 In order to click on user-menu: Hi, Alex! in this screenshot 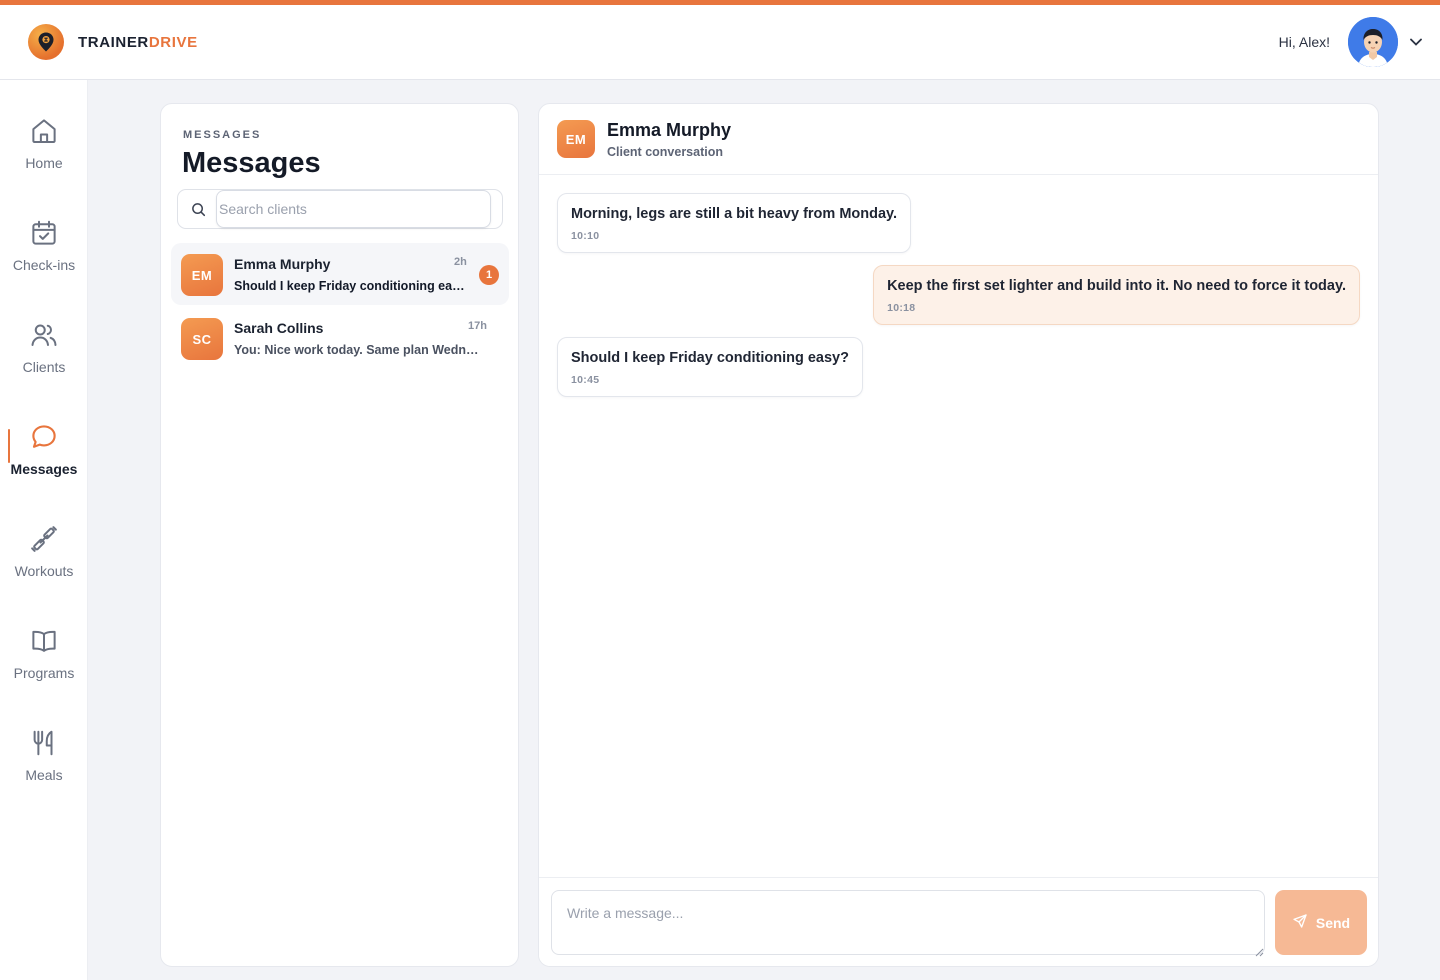, I will do `click(1350, 42)`.